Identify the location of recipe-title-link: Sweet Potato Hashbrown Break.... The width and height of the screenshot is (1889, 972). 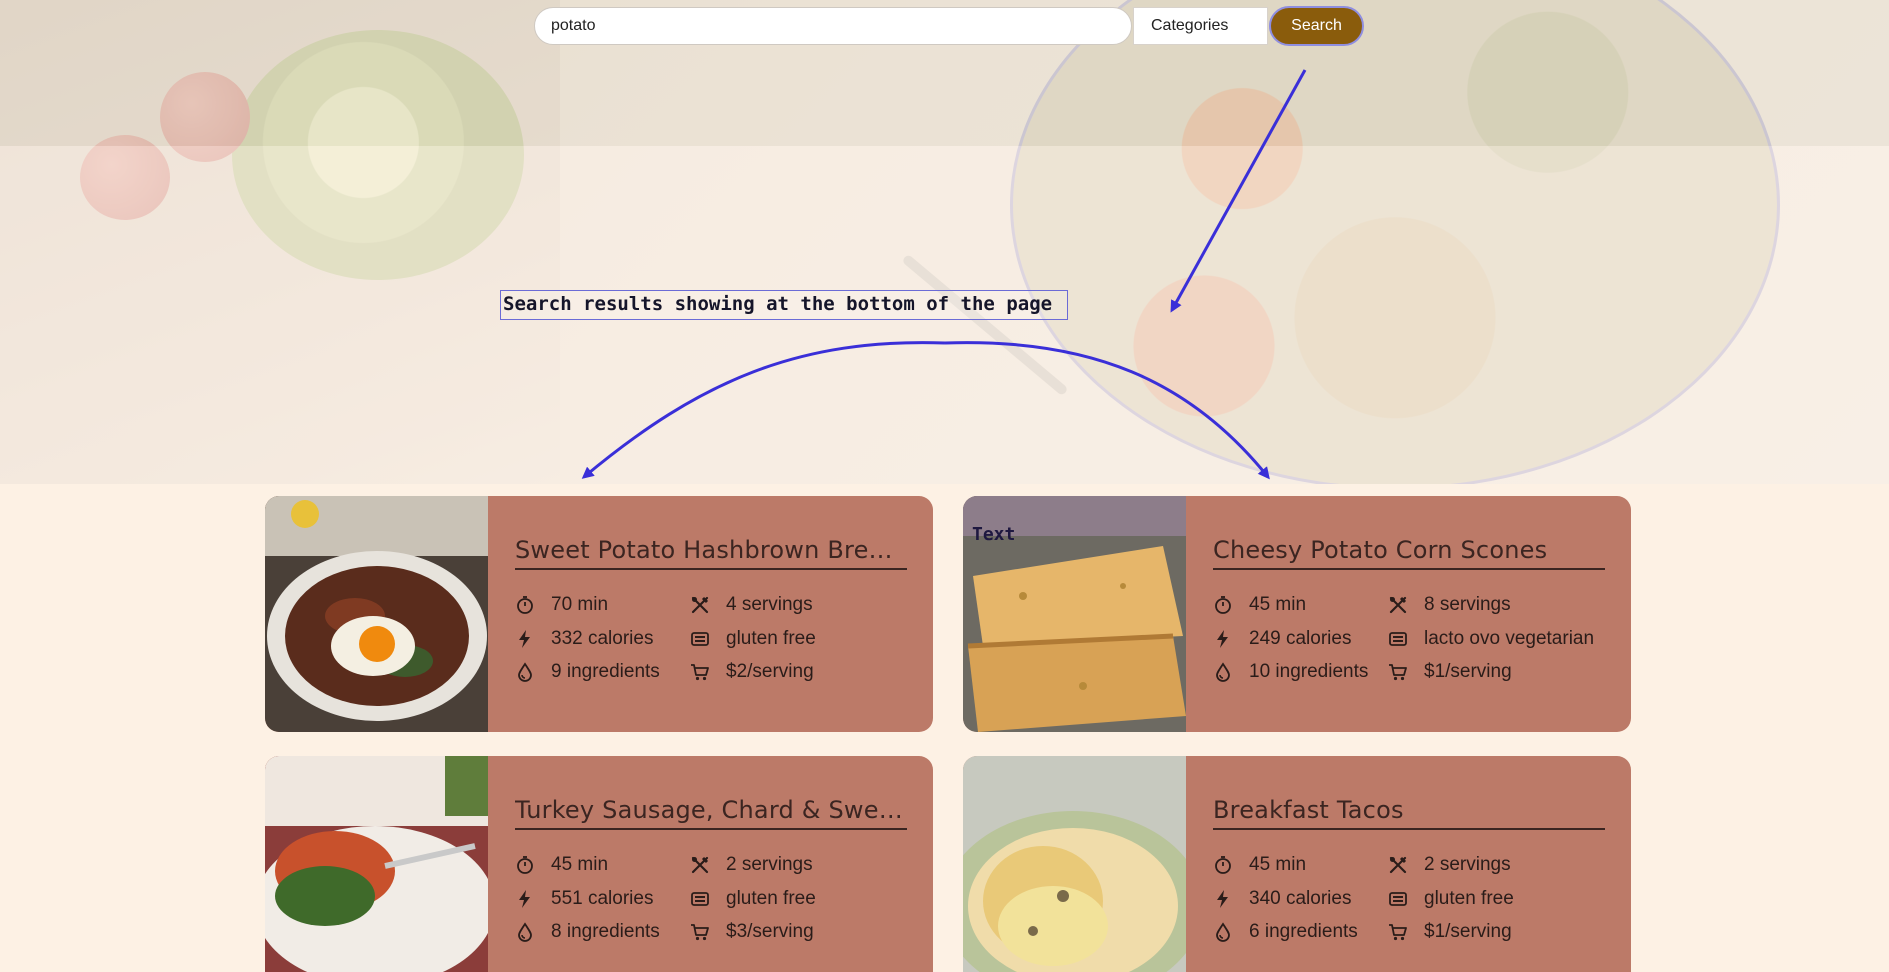
(711, 551).